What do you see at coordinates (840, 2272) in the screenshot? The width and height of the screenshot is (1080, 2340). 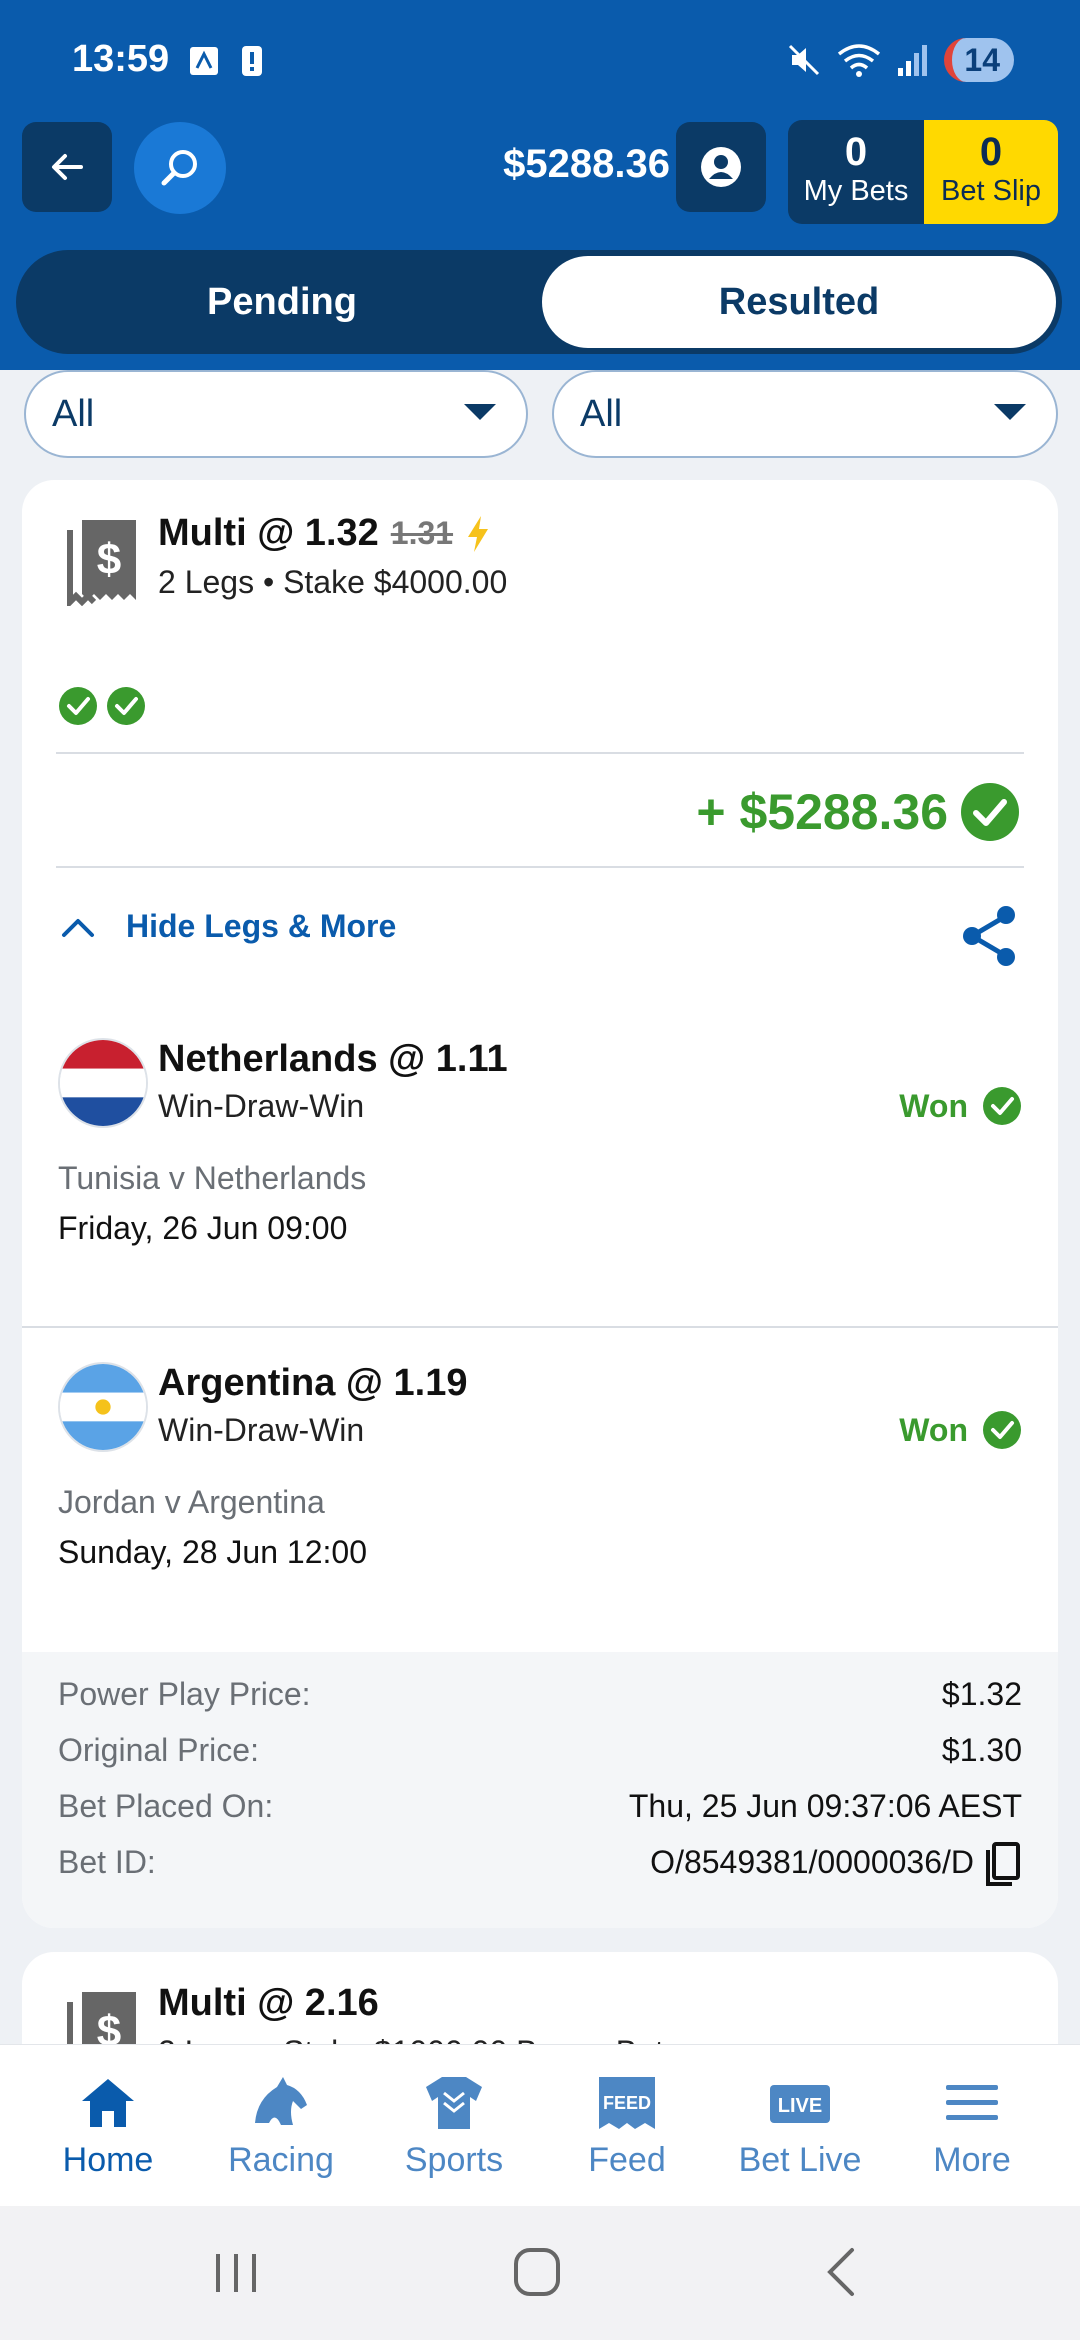 I see `system-back-icon` at bounding box center [840, 2272].